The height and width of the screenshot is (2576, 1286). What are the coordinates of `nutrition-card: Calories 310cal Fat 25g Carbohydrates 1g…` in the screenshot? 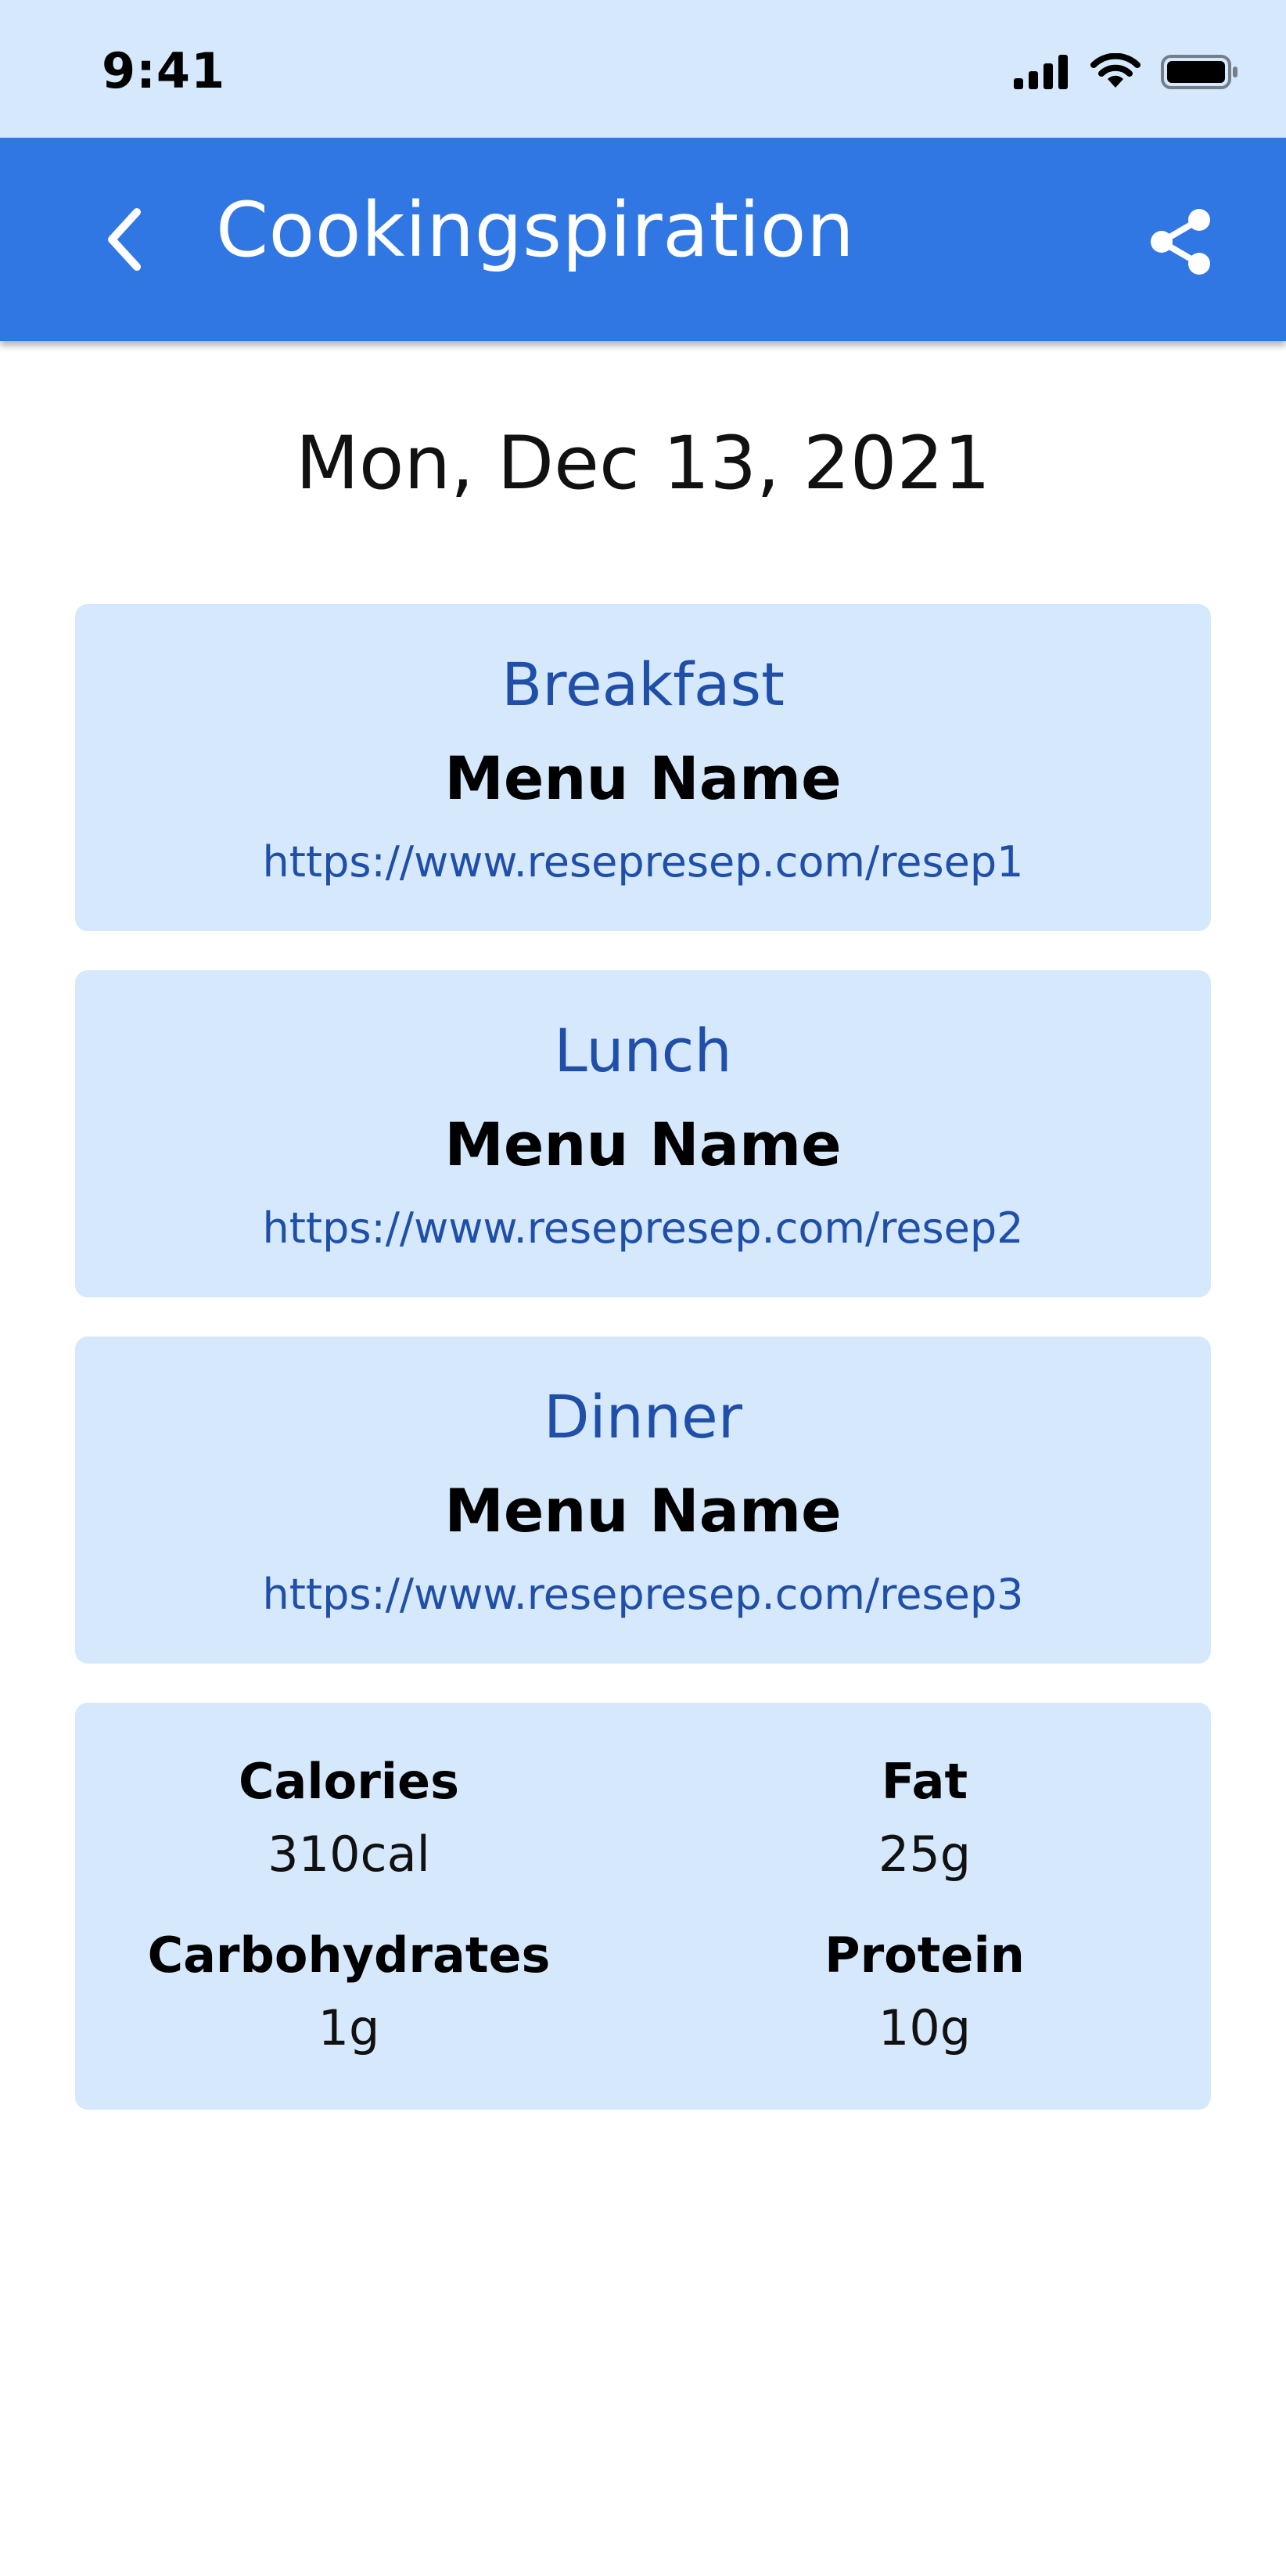 It's located at (643, 1907).